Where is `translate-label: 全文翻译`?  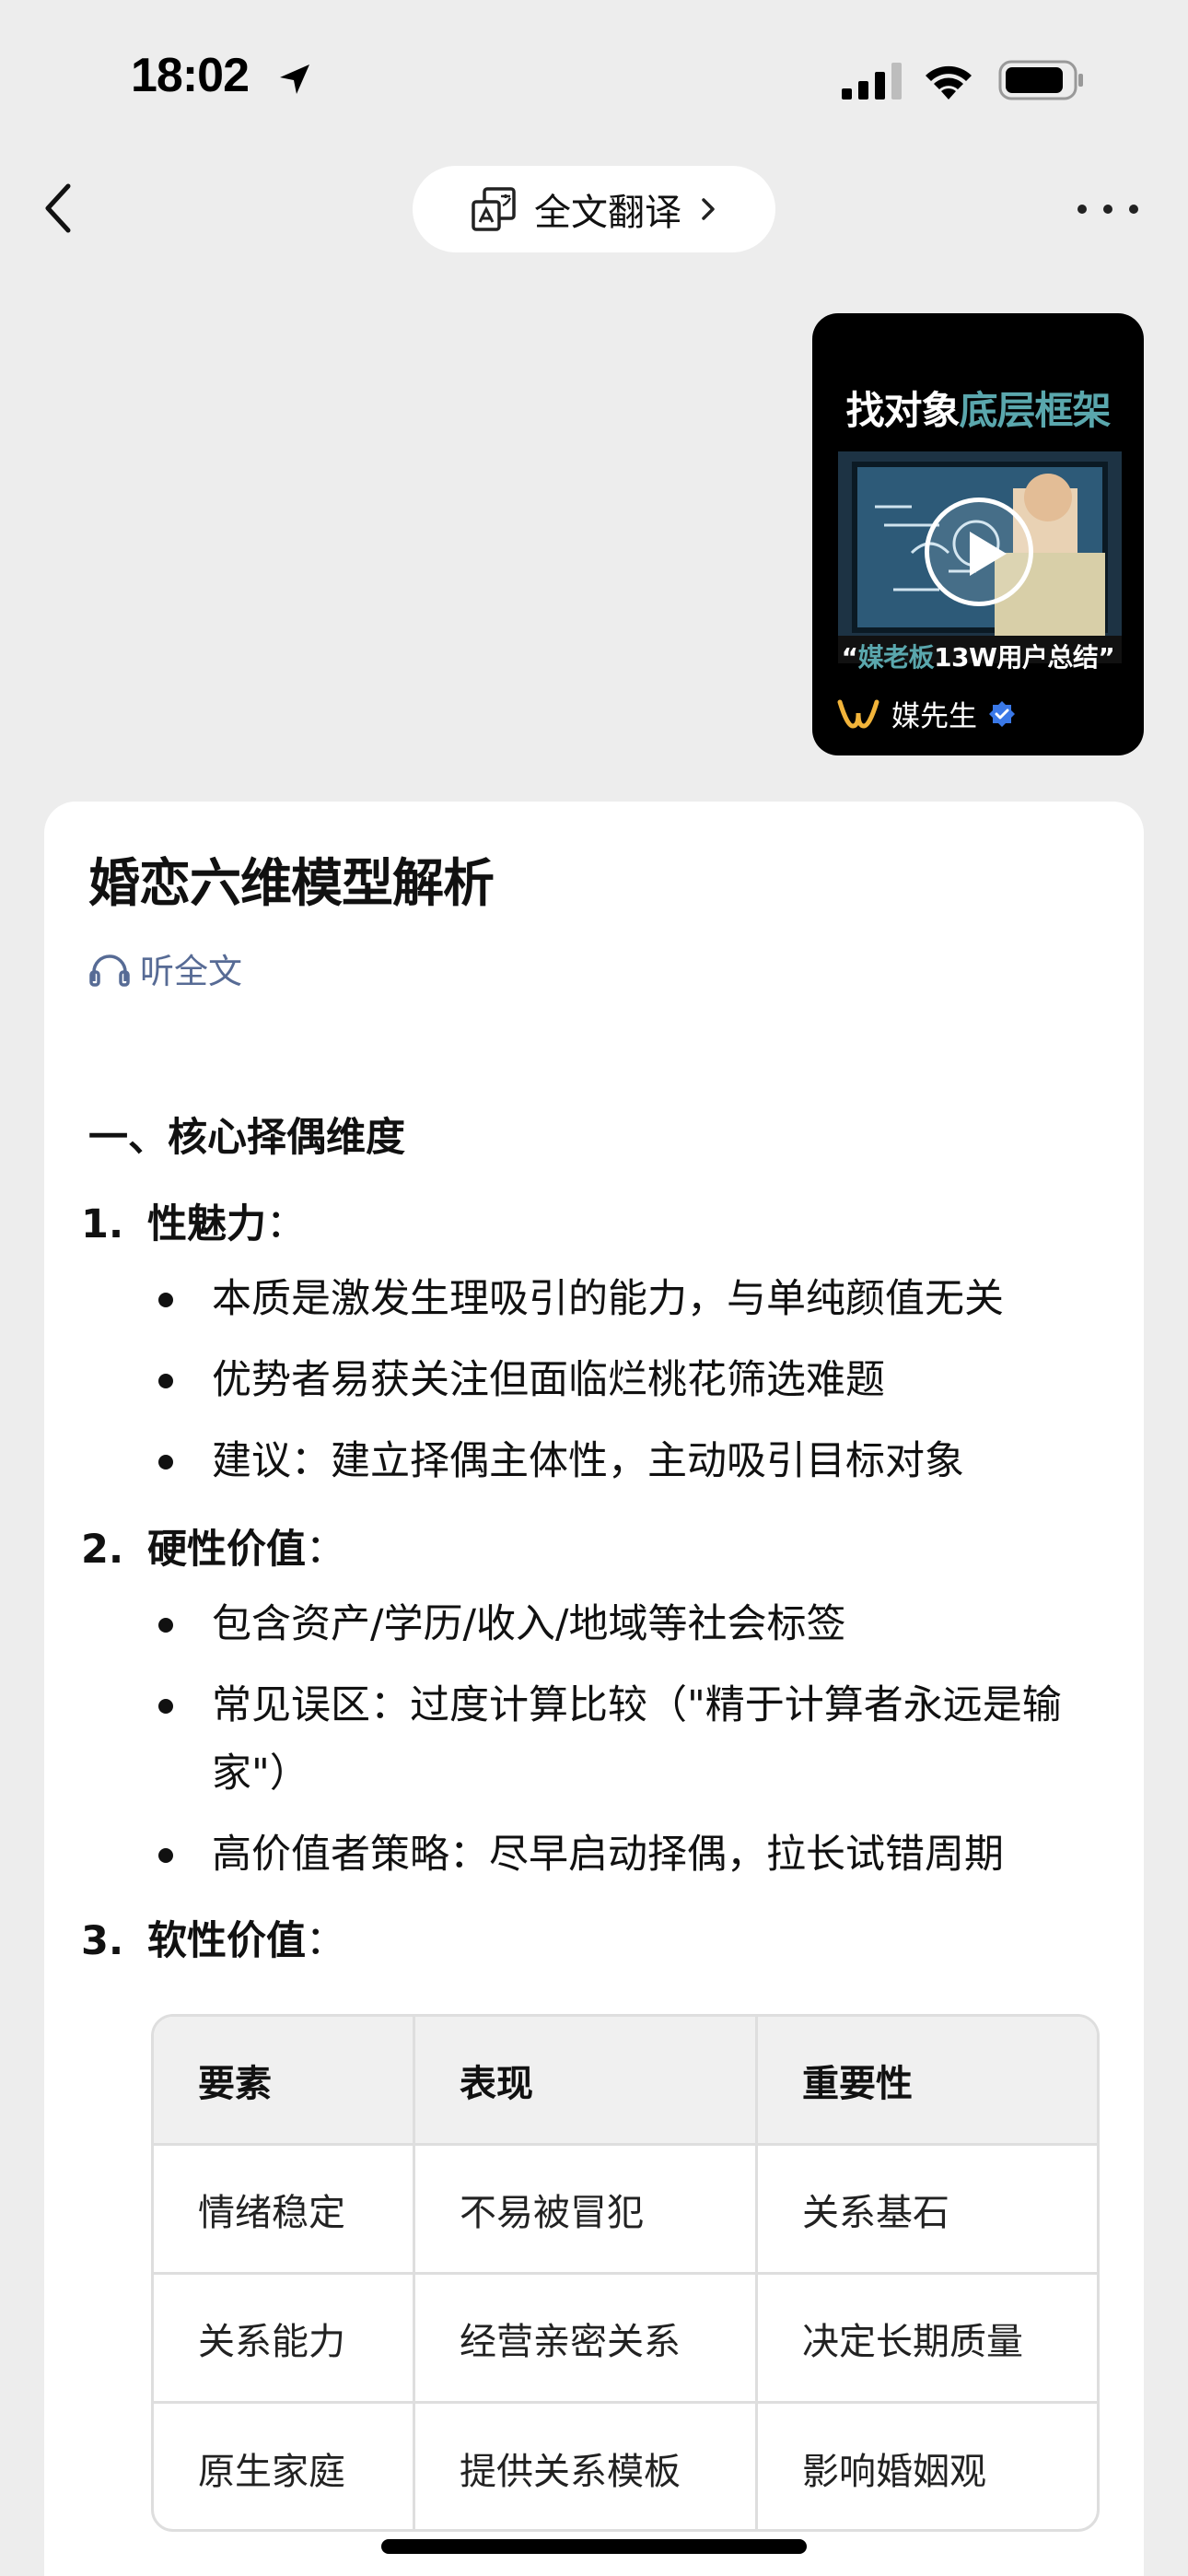 translate-label: 全文翻译 is located at coordinates (607, 213).